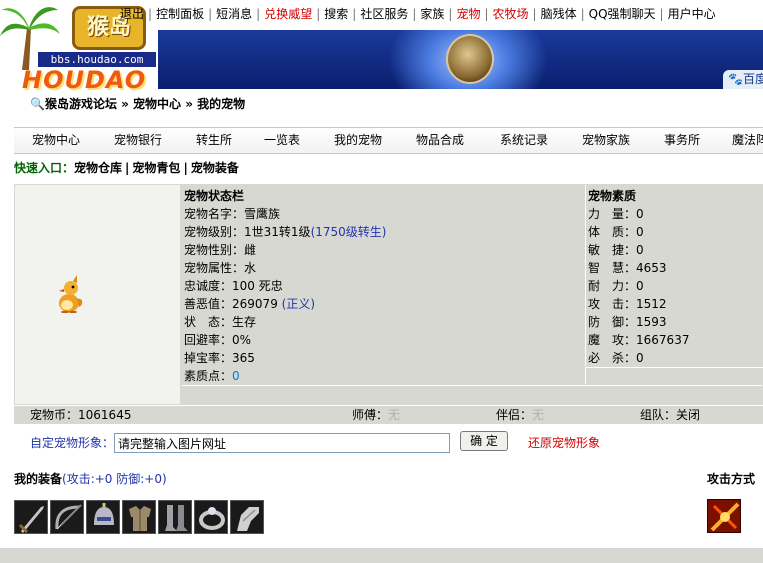  I want to click on attr-label: 攻 击：, so click(612, 304).